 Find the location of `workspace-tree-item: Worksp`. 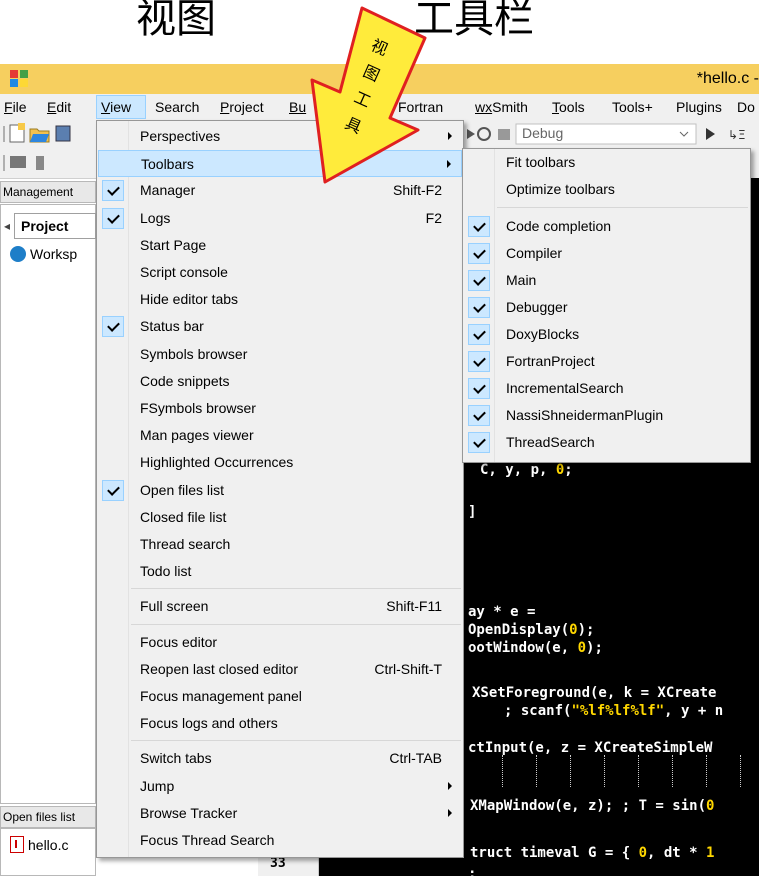

workspace-tree-item: Worksp is located at coordinates (43, 254).